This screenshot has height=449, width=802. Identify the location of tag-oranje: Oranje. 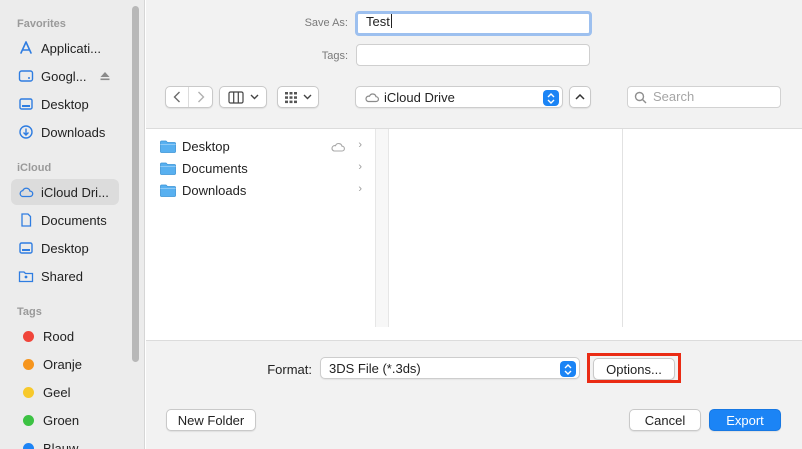
(65, 364).